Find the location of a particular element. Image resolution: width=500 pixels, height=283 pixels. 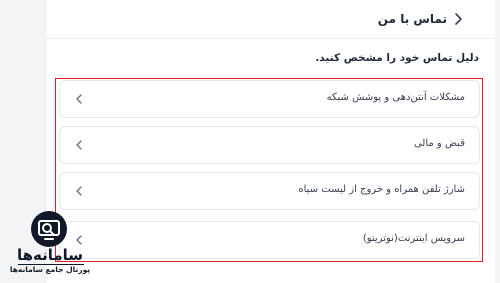

logo-icon is located at coordinates (49, 229).